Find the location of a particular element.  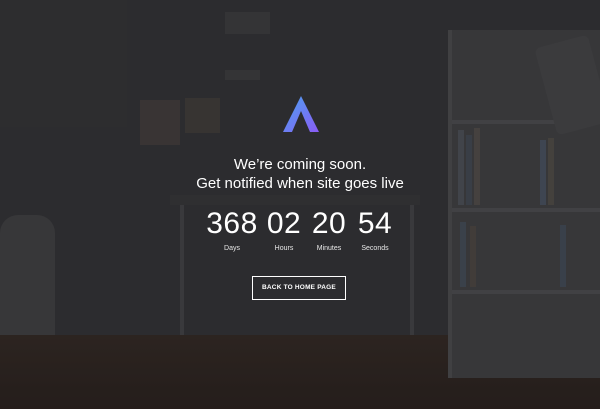

countdown-seconds: 54 Seconds is located at coordinates (375, 230).